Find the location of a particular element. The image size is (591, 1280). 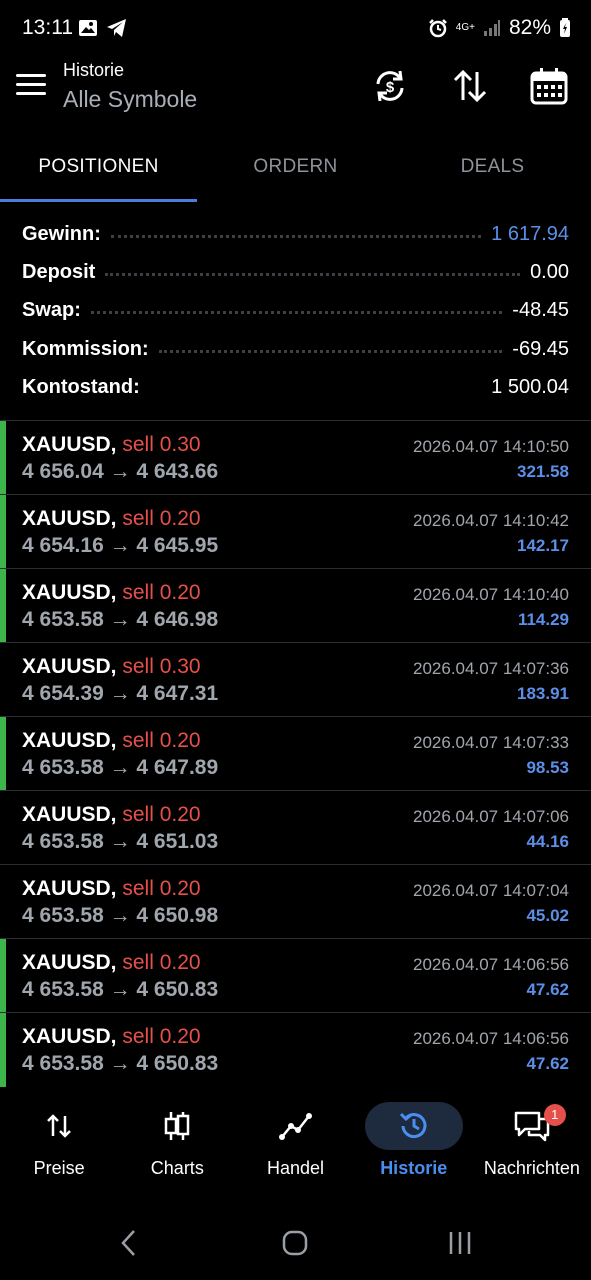

nav-label: Handel is located at coordinates (295, 1168).